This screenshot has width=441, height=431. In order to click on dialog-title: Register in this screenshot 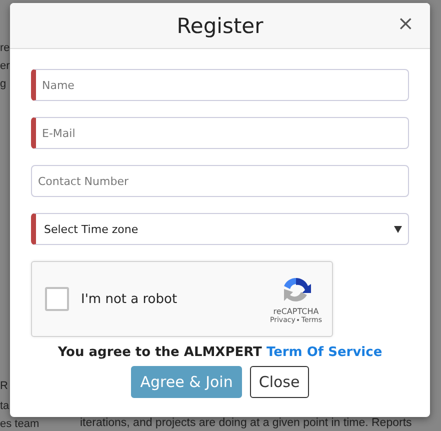, I will do `click(220, 26)`.